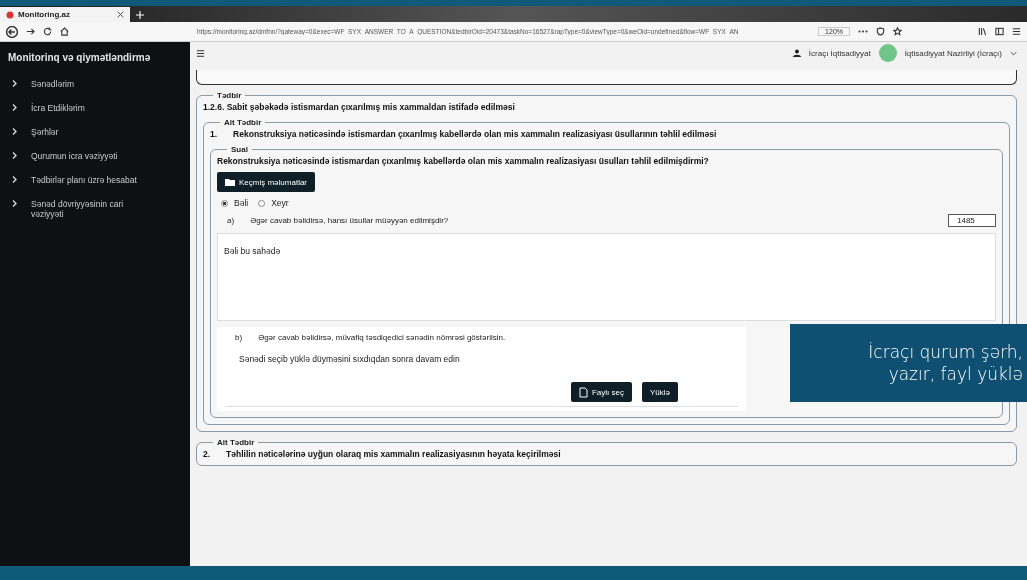 This screenshot has height=580, width=1027. I want to click on character-counter: 1485, so click(972, 220).